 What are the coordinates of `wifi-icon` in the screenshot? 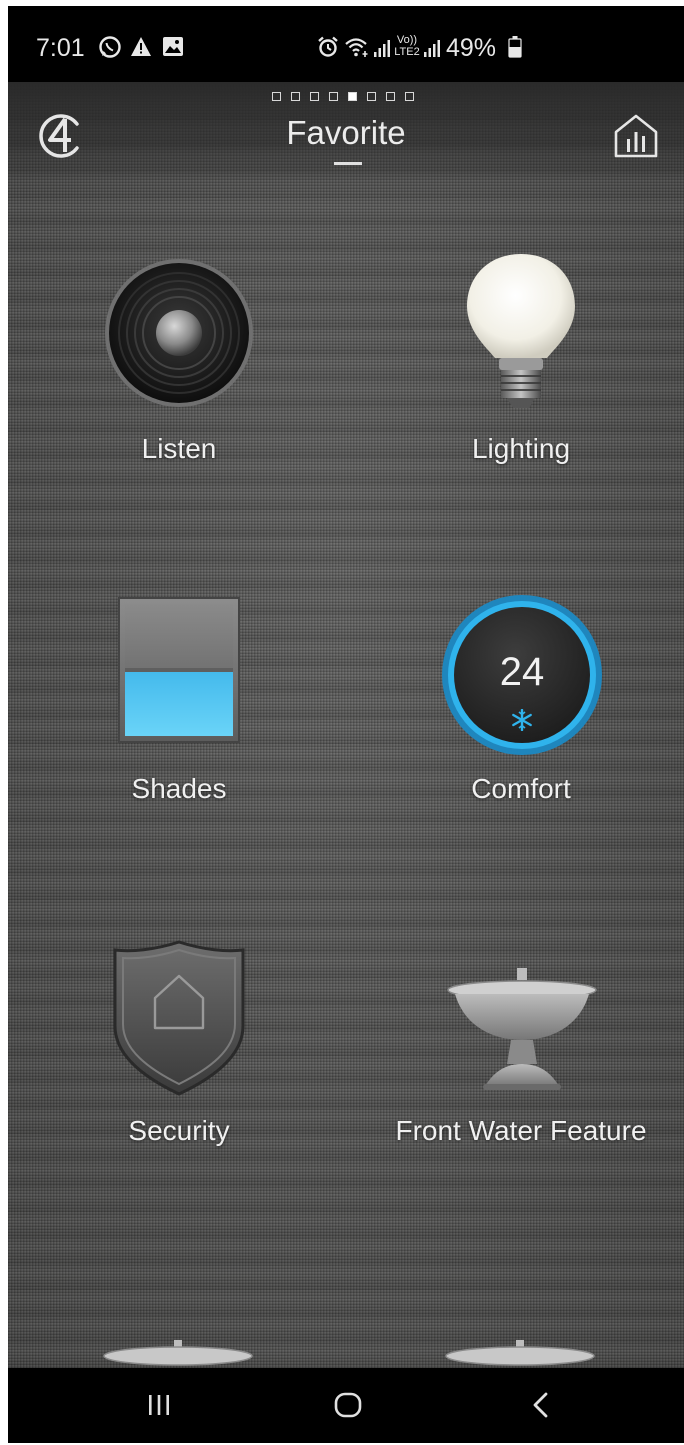 It's located at (357, 49).